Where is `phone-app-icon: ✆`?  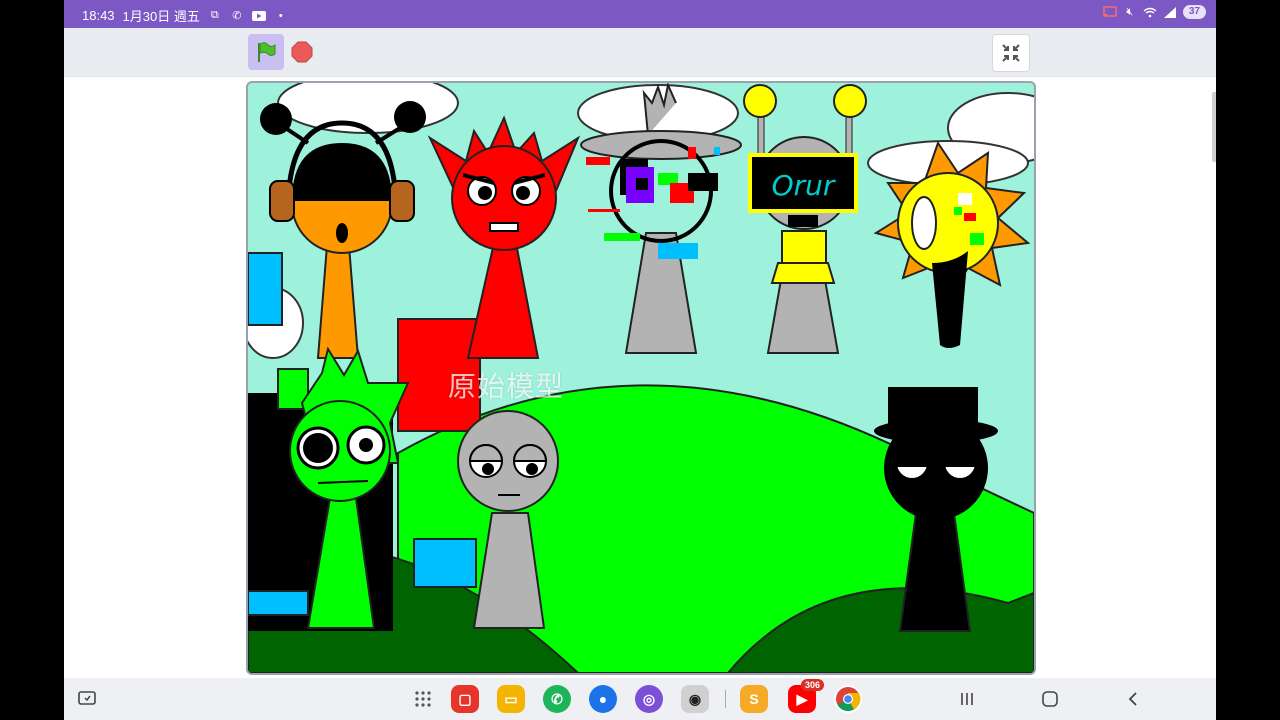 phone-app-icon: ✆ is located at coordinates (557, 698).